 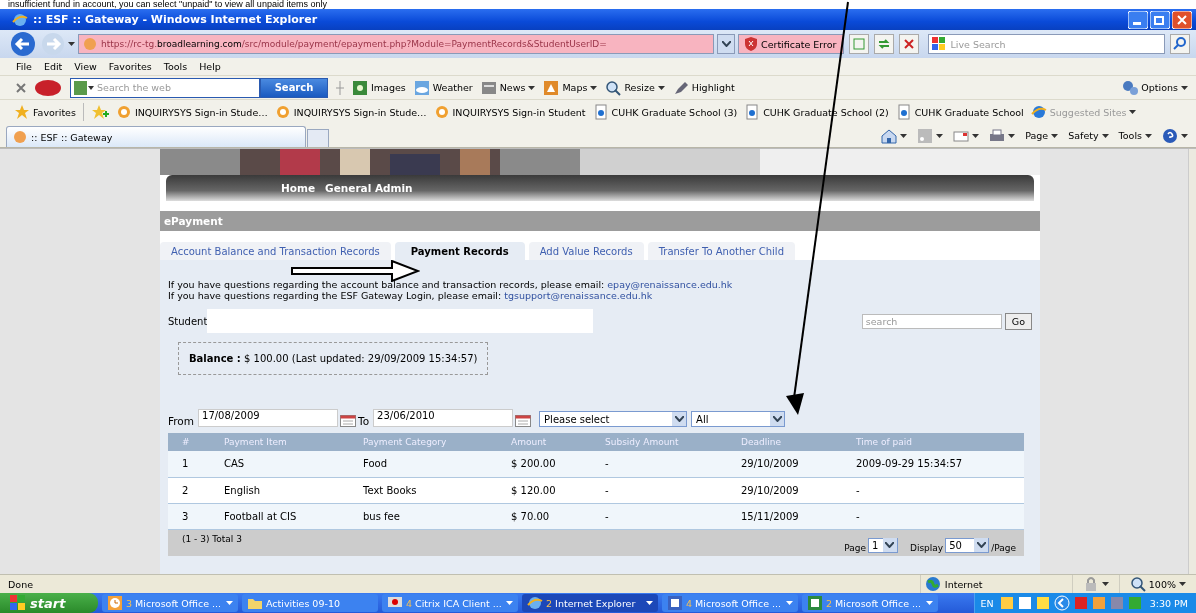 I want to click on date-field: 17/08/2009, so click(x=268, y=418).